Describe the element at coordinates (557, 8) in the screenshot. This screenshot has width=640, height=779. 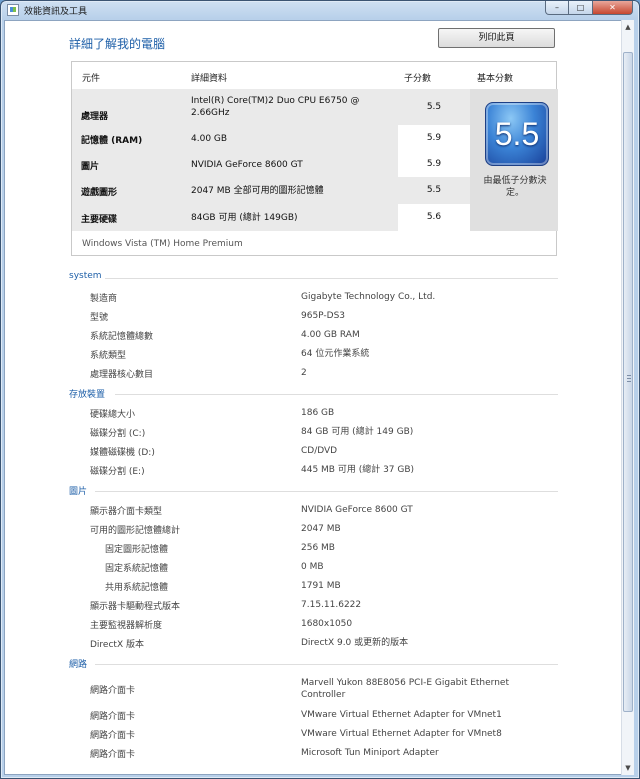
I see `minimize-button: –` at that location.